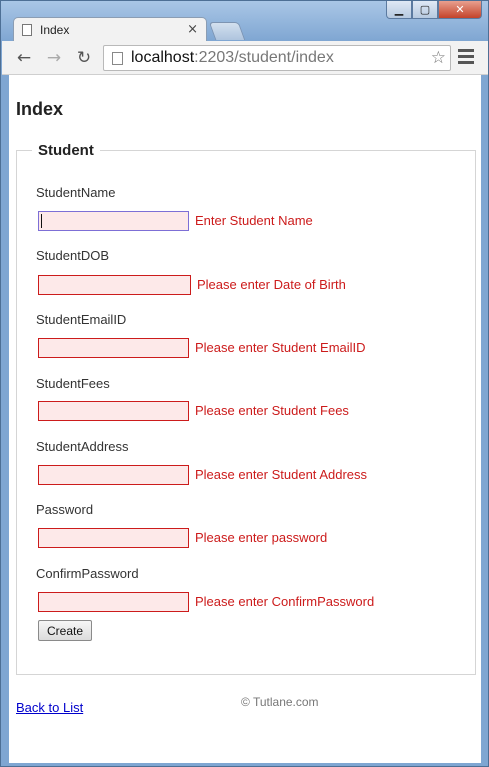 This screenshot has height=767, width=489. What do you see at coordinates (54, 58) in the screenshot?
I see `forward-icon: →` at bounding box center [54, 58].